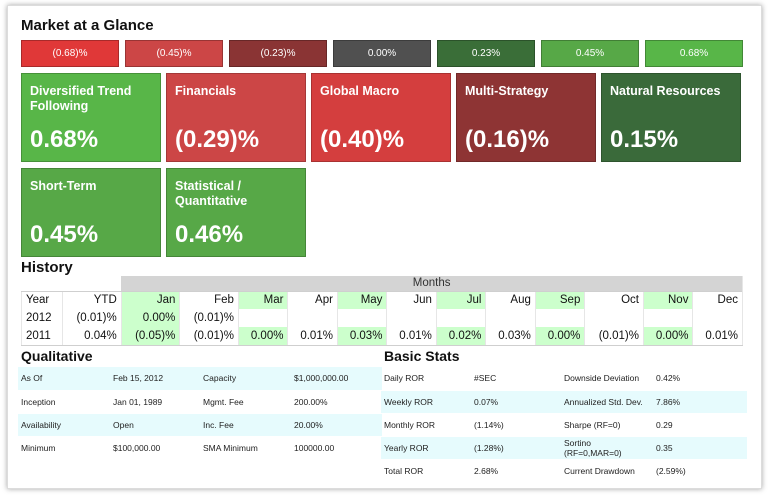 The image size is (769, 496). I want to click on tile-value: 0.68%, so click(64, 139).